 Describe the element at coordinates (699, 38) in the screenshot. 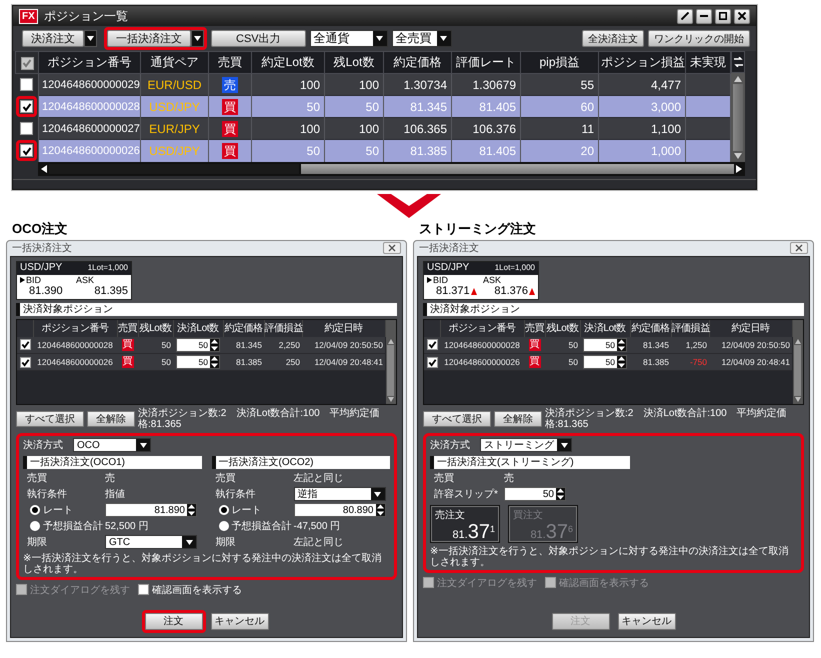

I see `toolbar-button: ワンクリックの開始` at that location.